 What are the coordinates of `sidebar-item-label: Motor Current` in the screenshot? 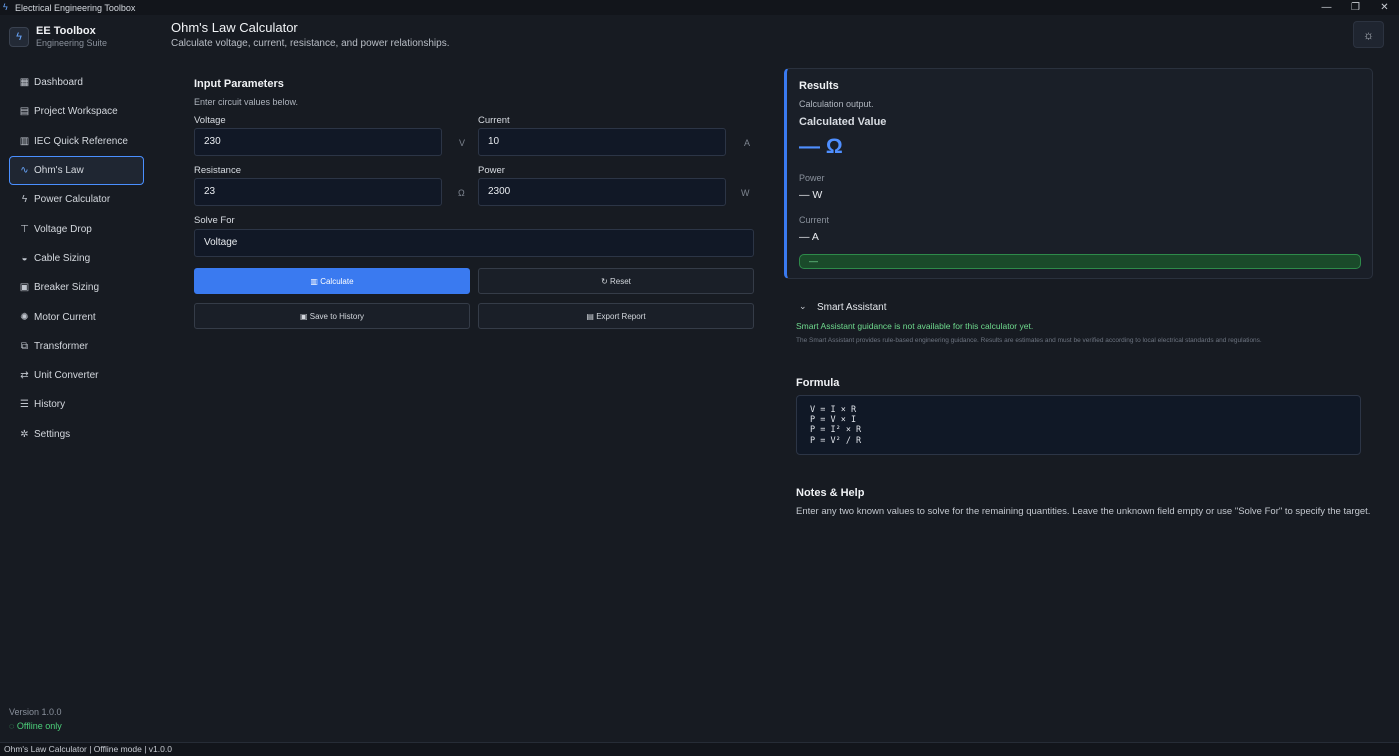 It's located at (65, 317).